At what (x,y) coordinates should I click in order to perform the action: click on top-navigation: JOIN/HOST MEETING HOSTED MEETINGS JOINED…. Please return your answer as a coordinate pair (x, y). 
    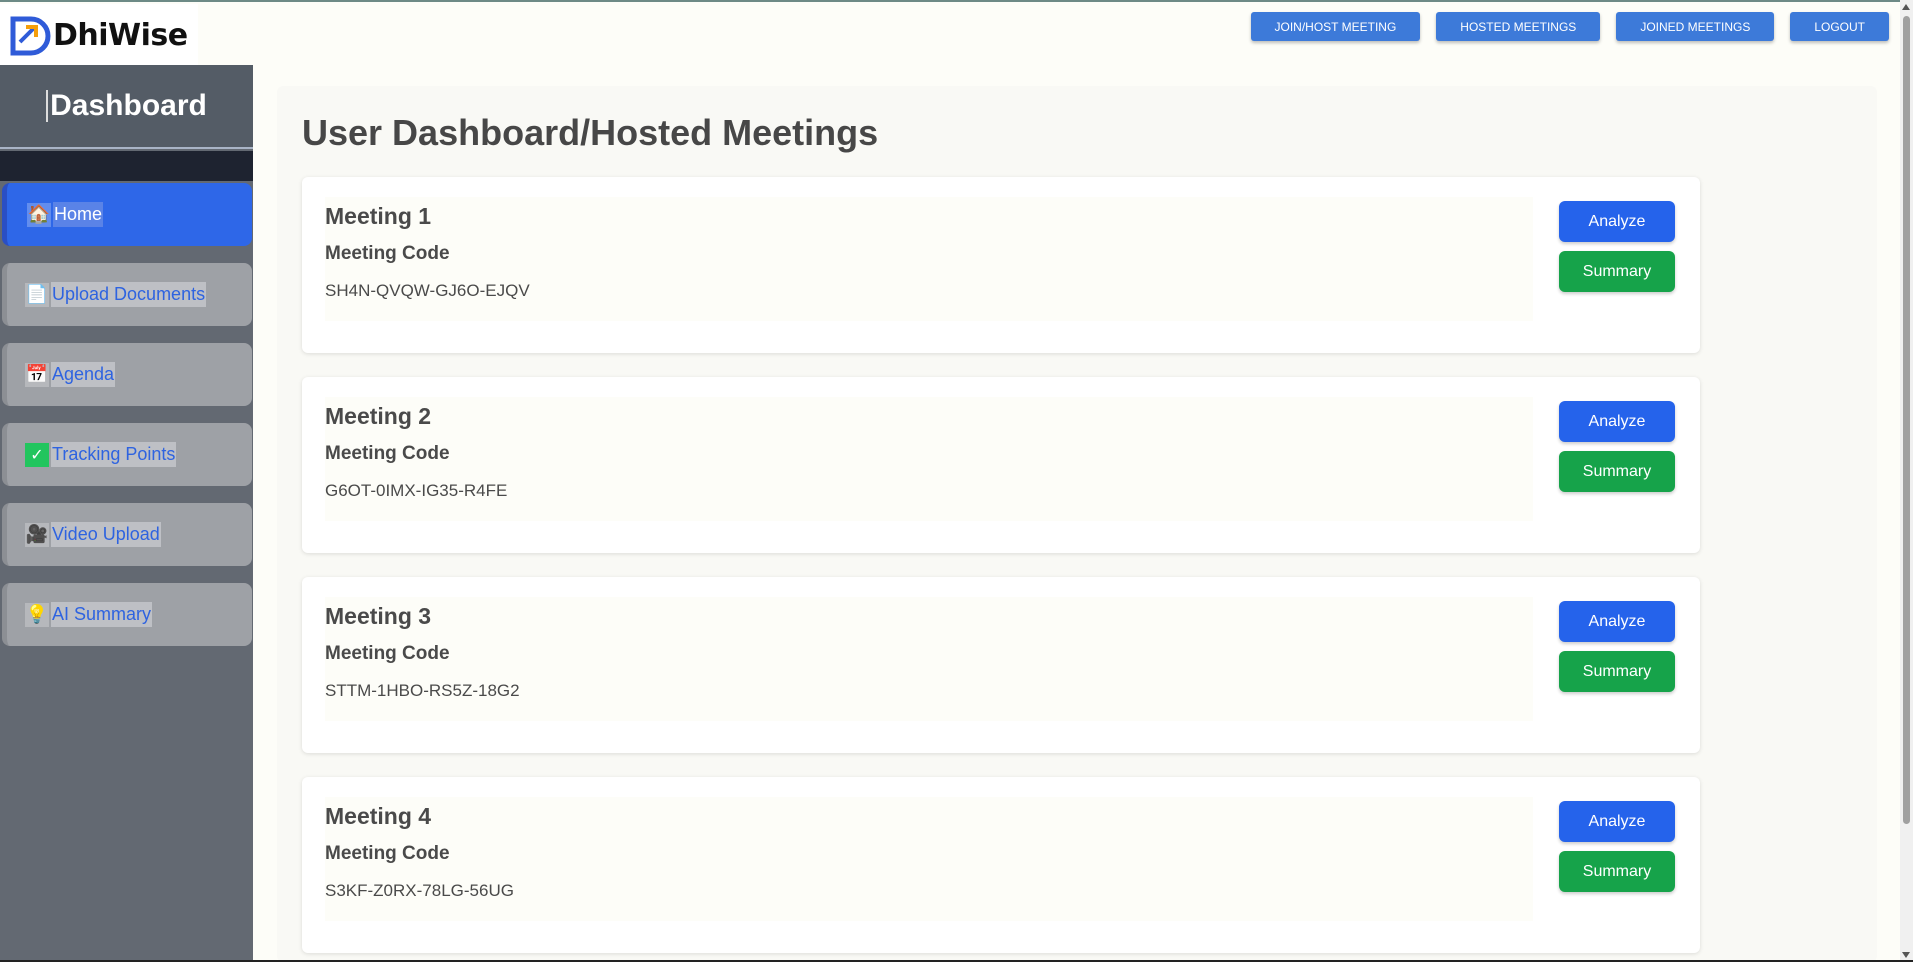
    Looking at the image, I should click on (1569, 26).